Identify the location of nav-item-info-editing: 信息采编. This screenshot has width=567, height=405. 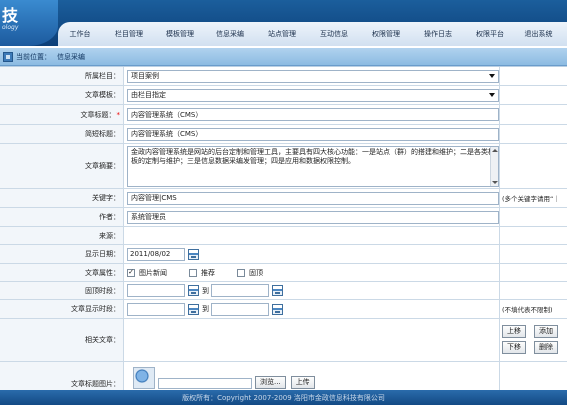
(230, 34).